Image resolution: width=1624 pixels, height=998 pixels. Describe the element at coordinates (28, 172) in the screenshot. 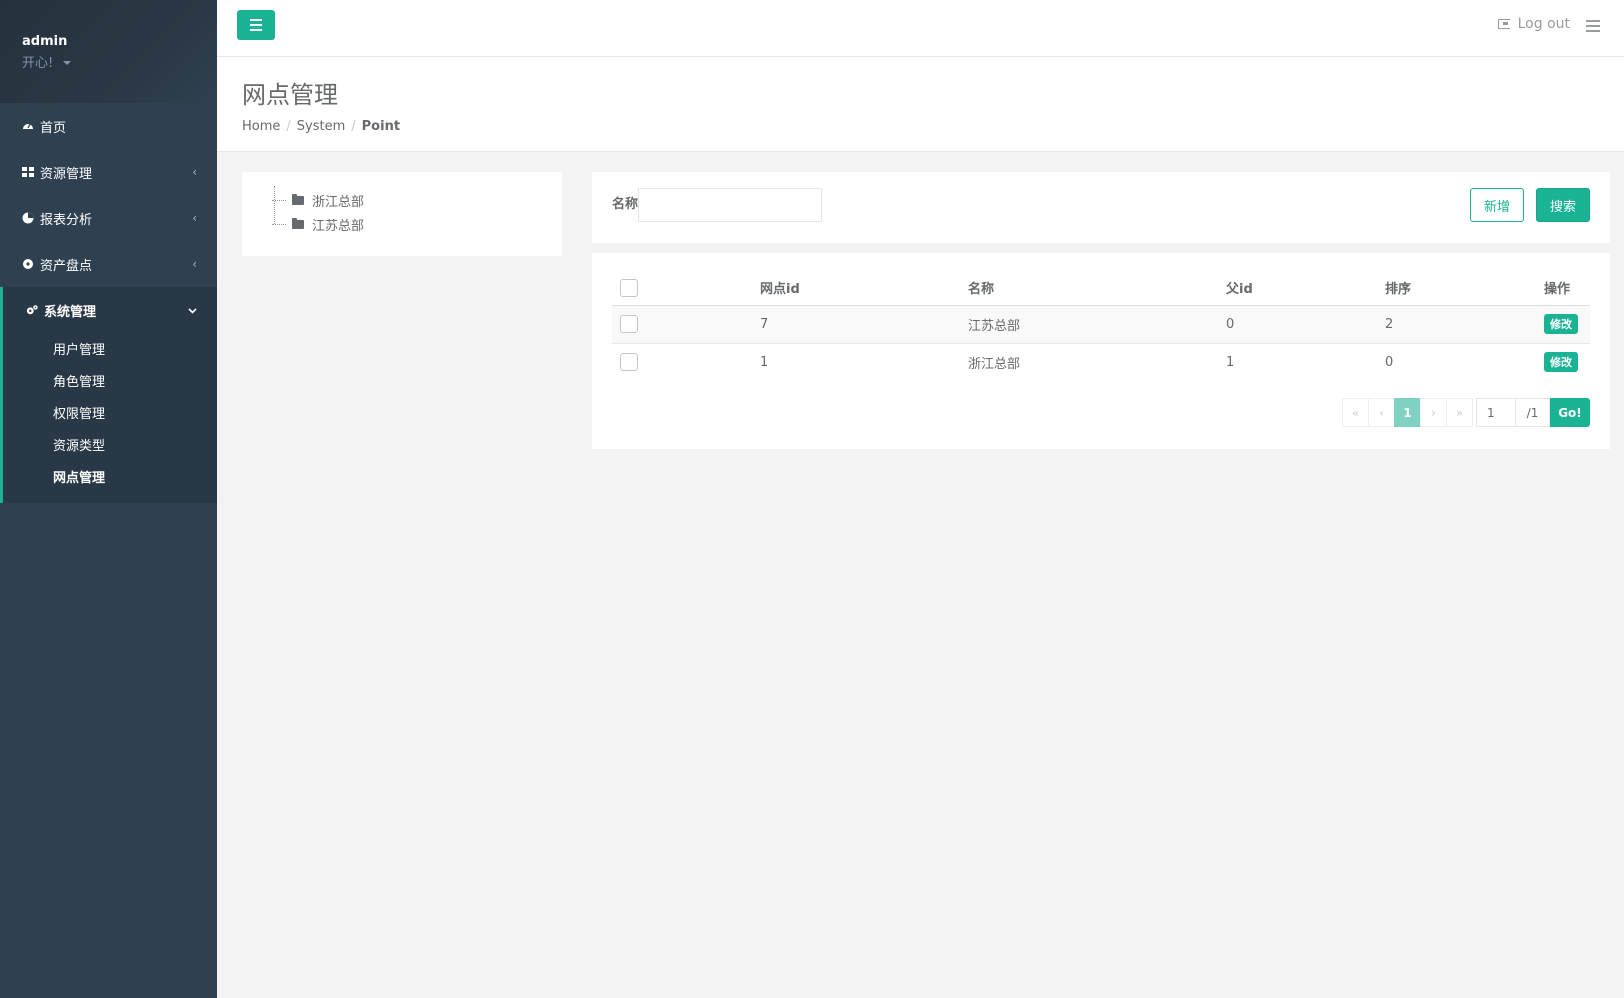

I see `grid-icon` at that location.